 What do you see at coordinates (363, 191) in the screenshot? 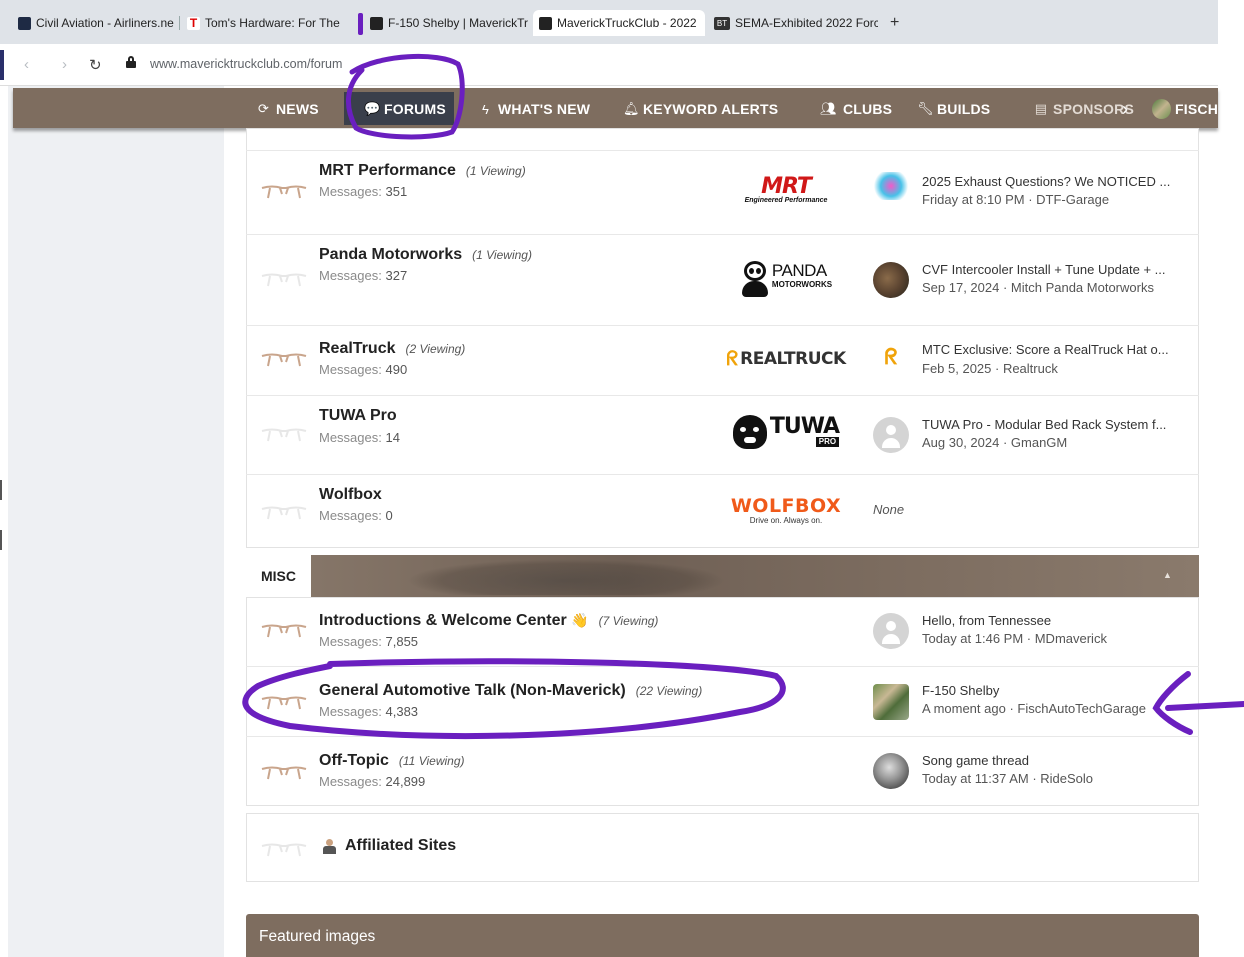
I see `forum-message-count: Messages: 351` at bounding box center [363, 191].